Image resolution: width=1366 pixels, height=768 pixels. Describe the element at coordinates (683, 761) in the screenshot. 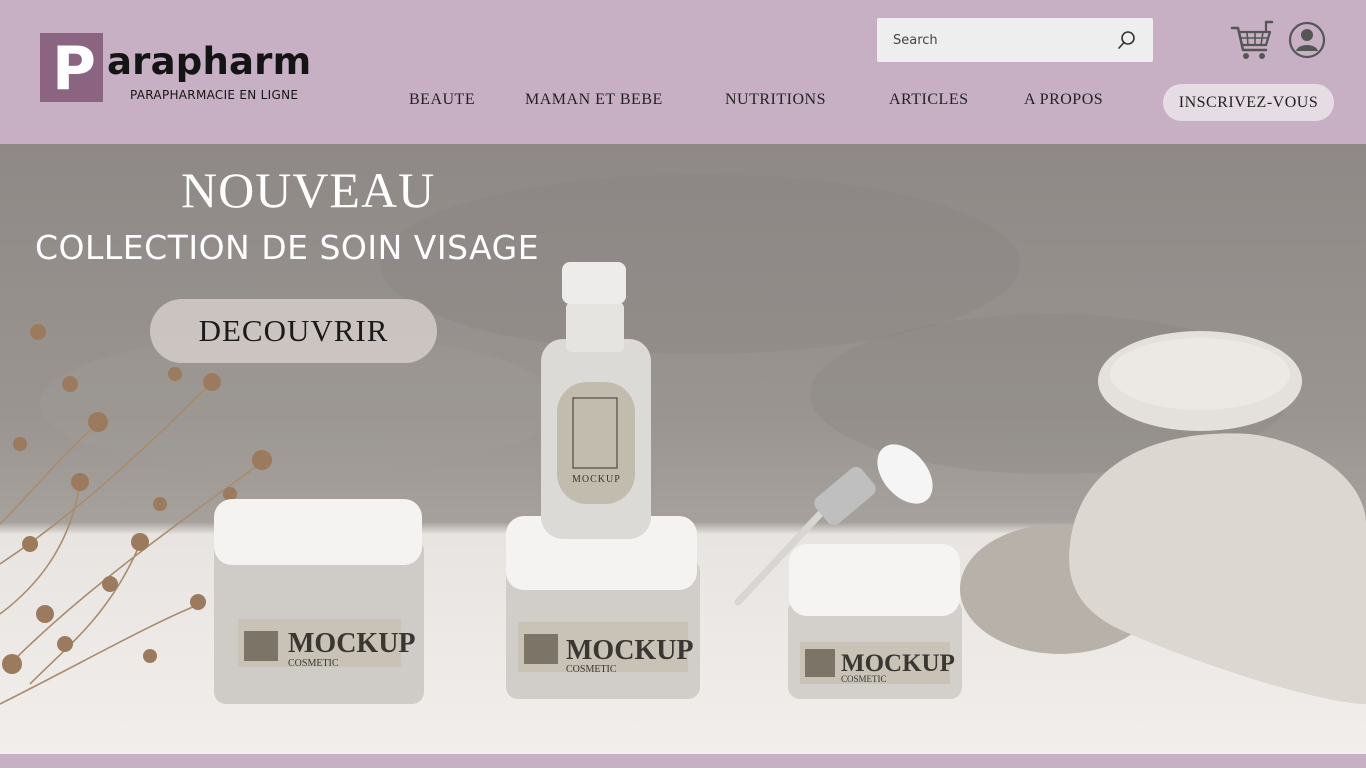

I see `bottom-strip` at that location.